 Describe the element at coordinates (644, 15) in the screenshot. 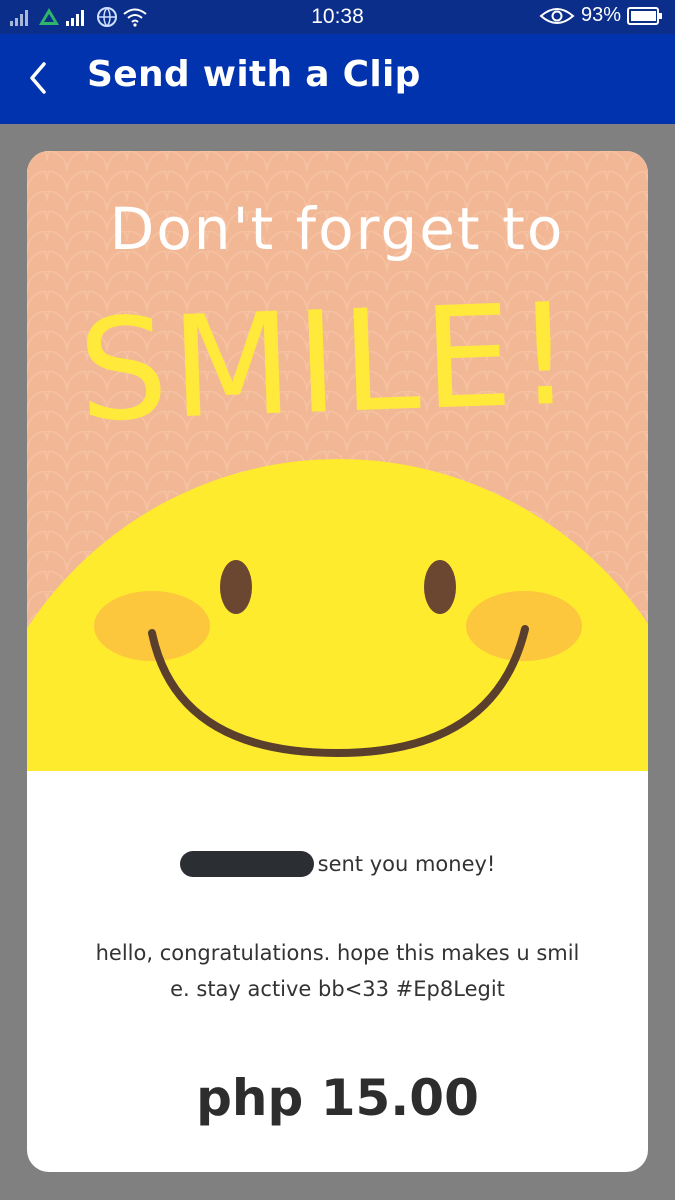

I see `battery-icon` at that location.